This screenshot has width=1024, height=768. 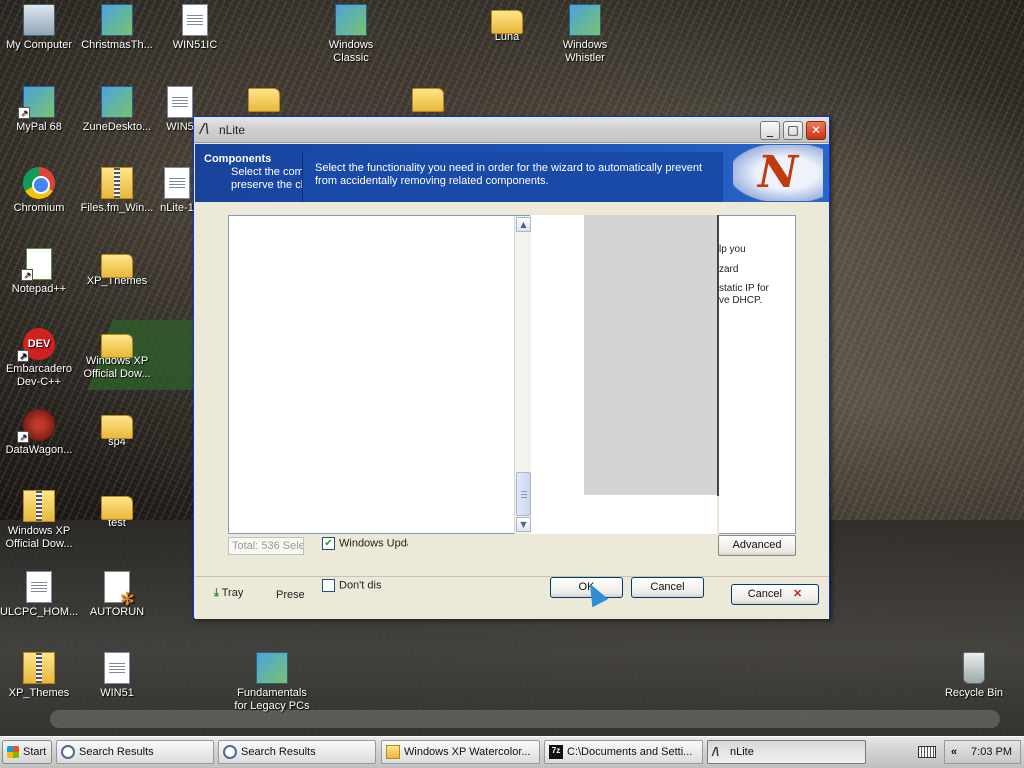 What do you see at coordinates (352, 585) in the screenshot?
I see `dont-display-checkbox-row: Don't disp` at bounding box center [352, 585].